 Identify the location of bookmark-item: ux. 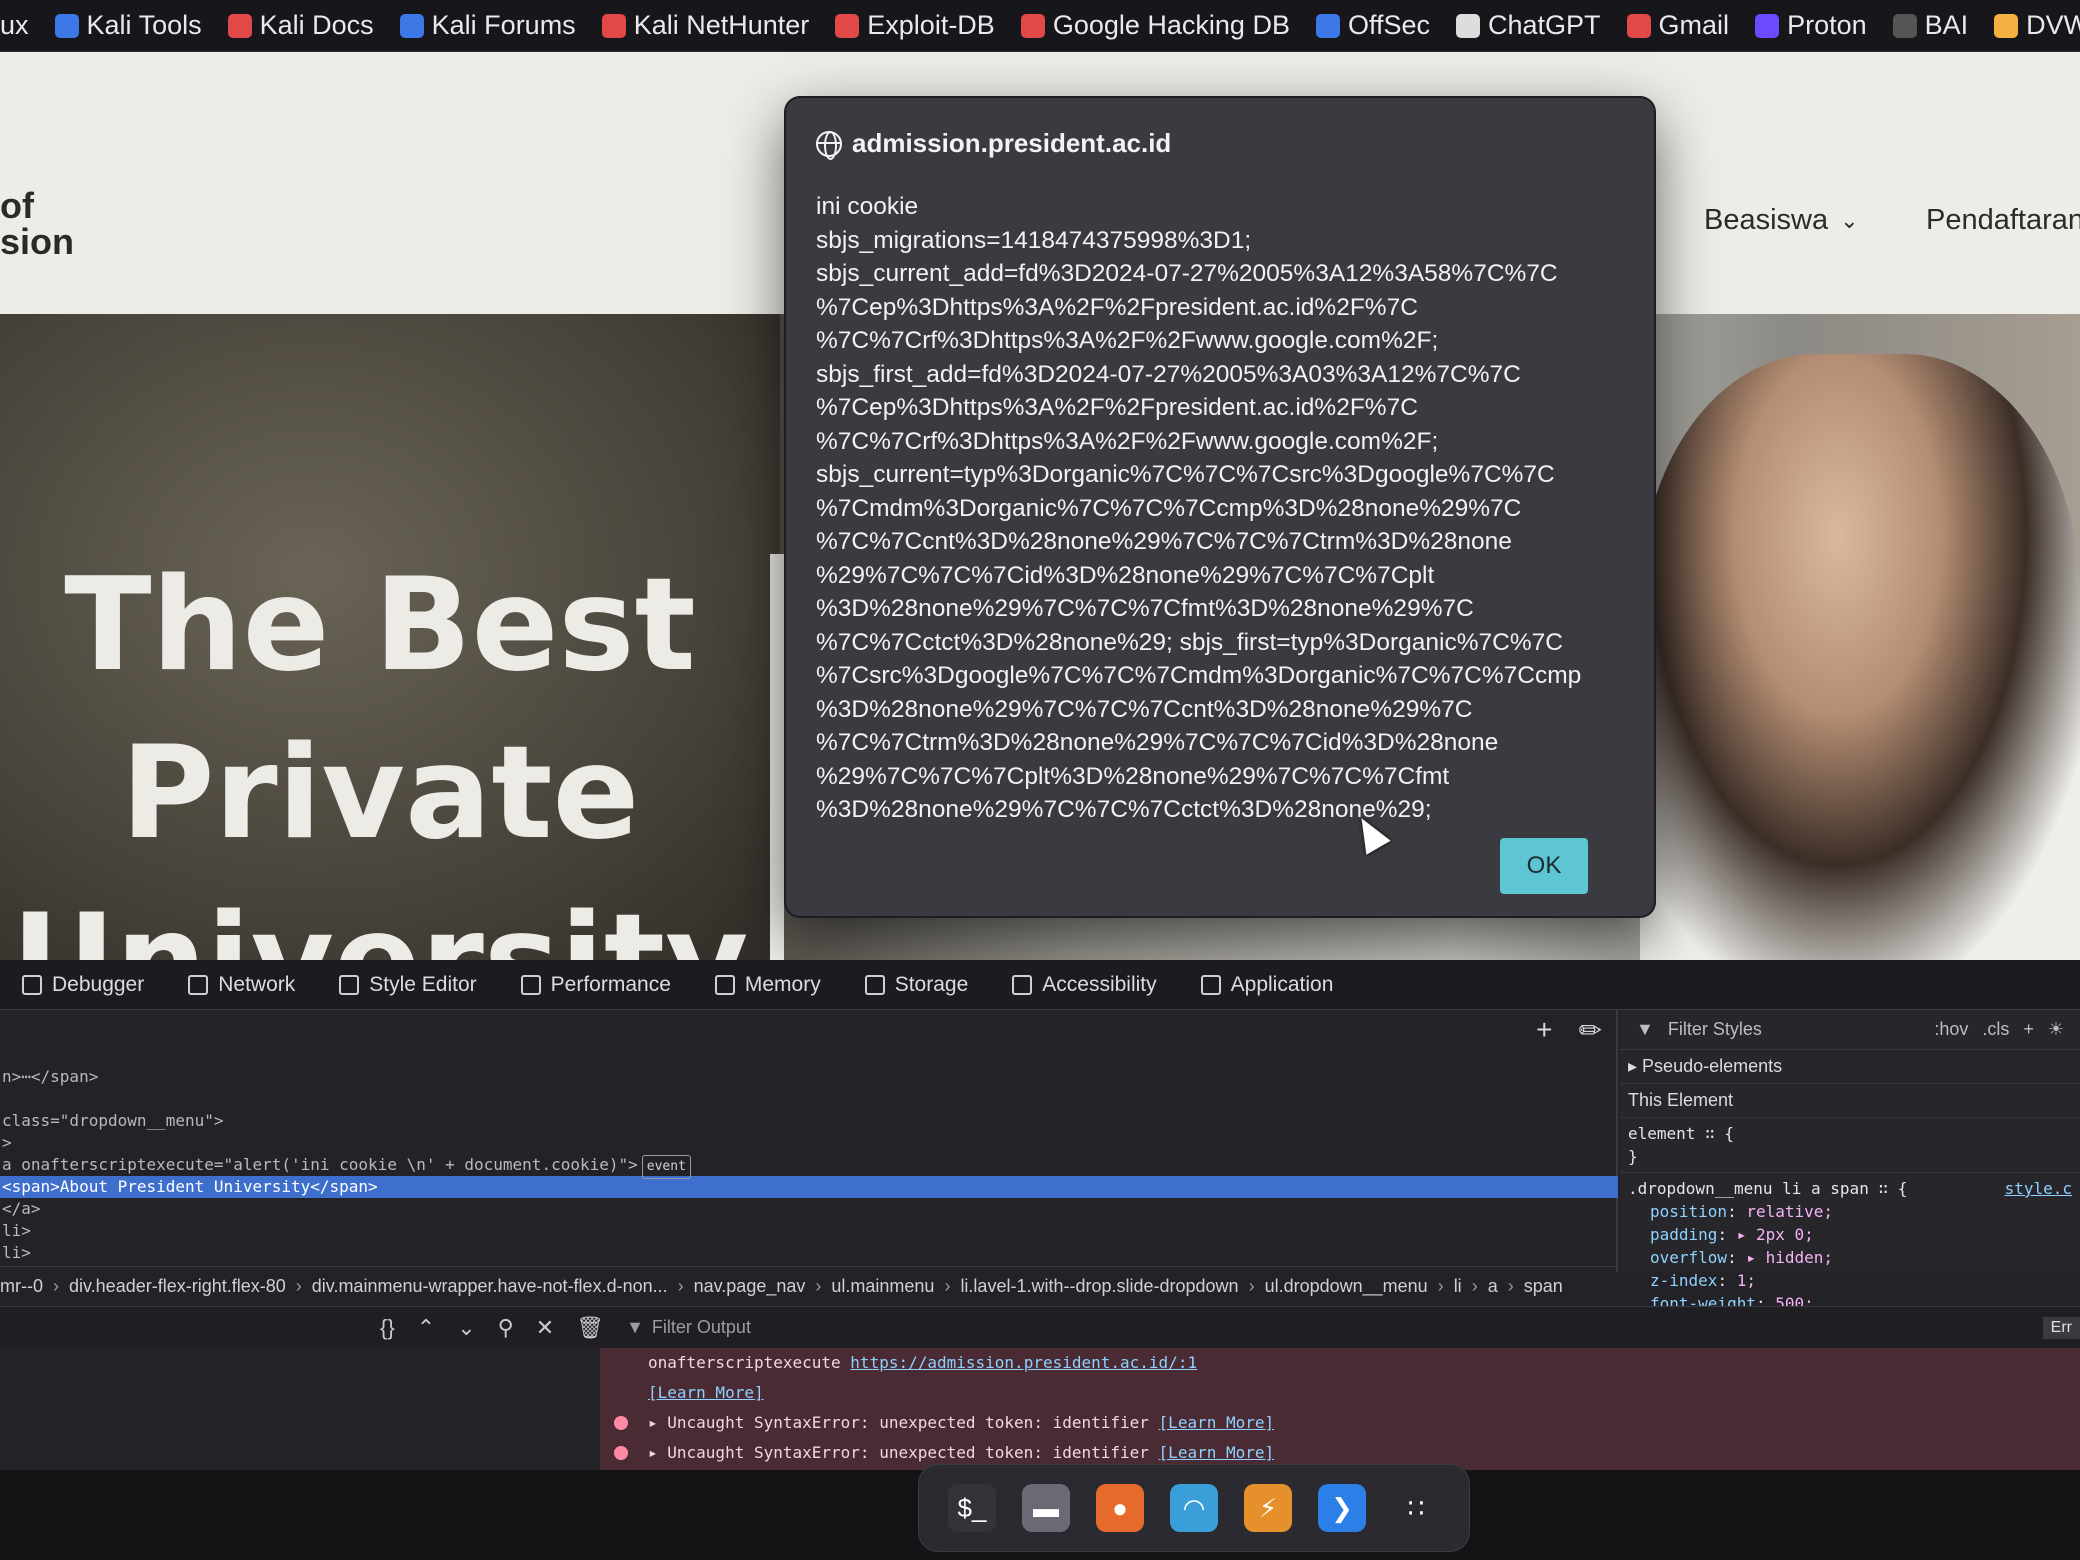
(21, 25).